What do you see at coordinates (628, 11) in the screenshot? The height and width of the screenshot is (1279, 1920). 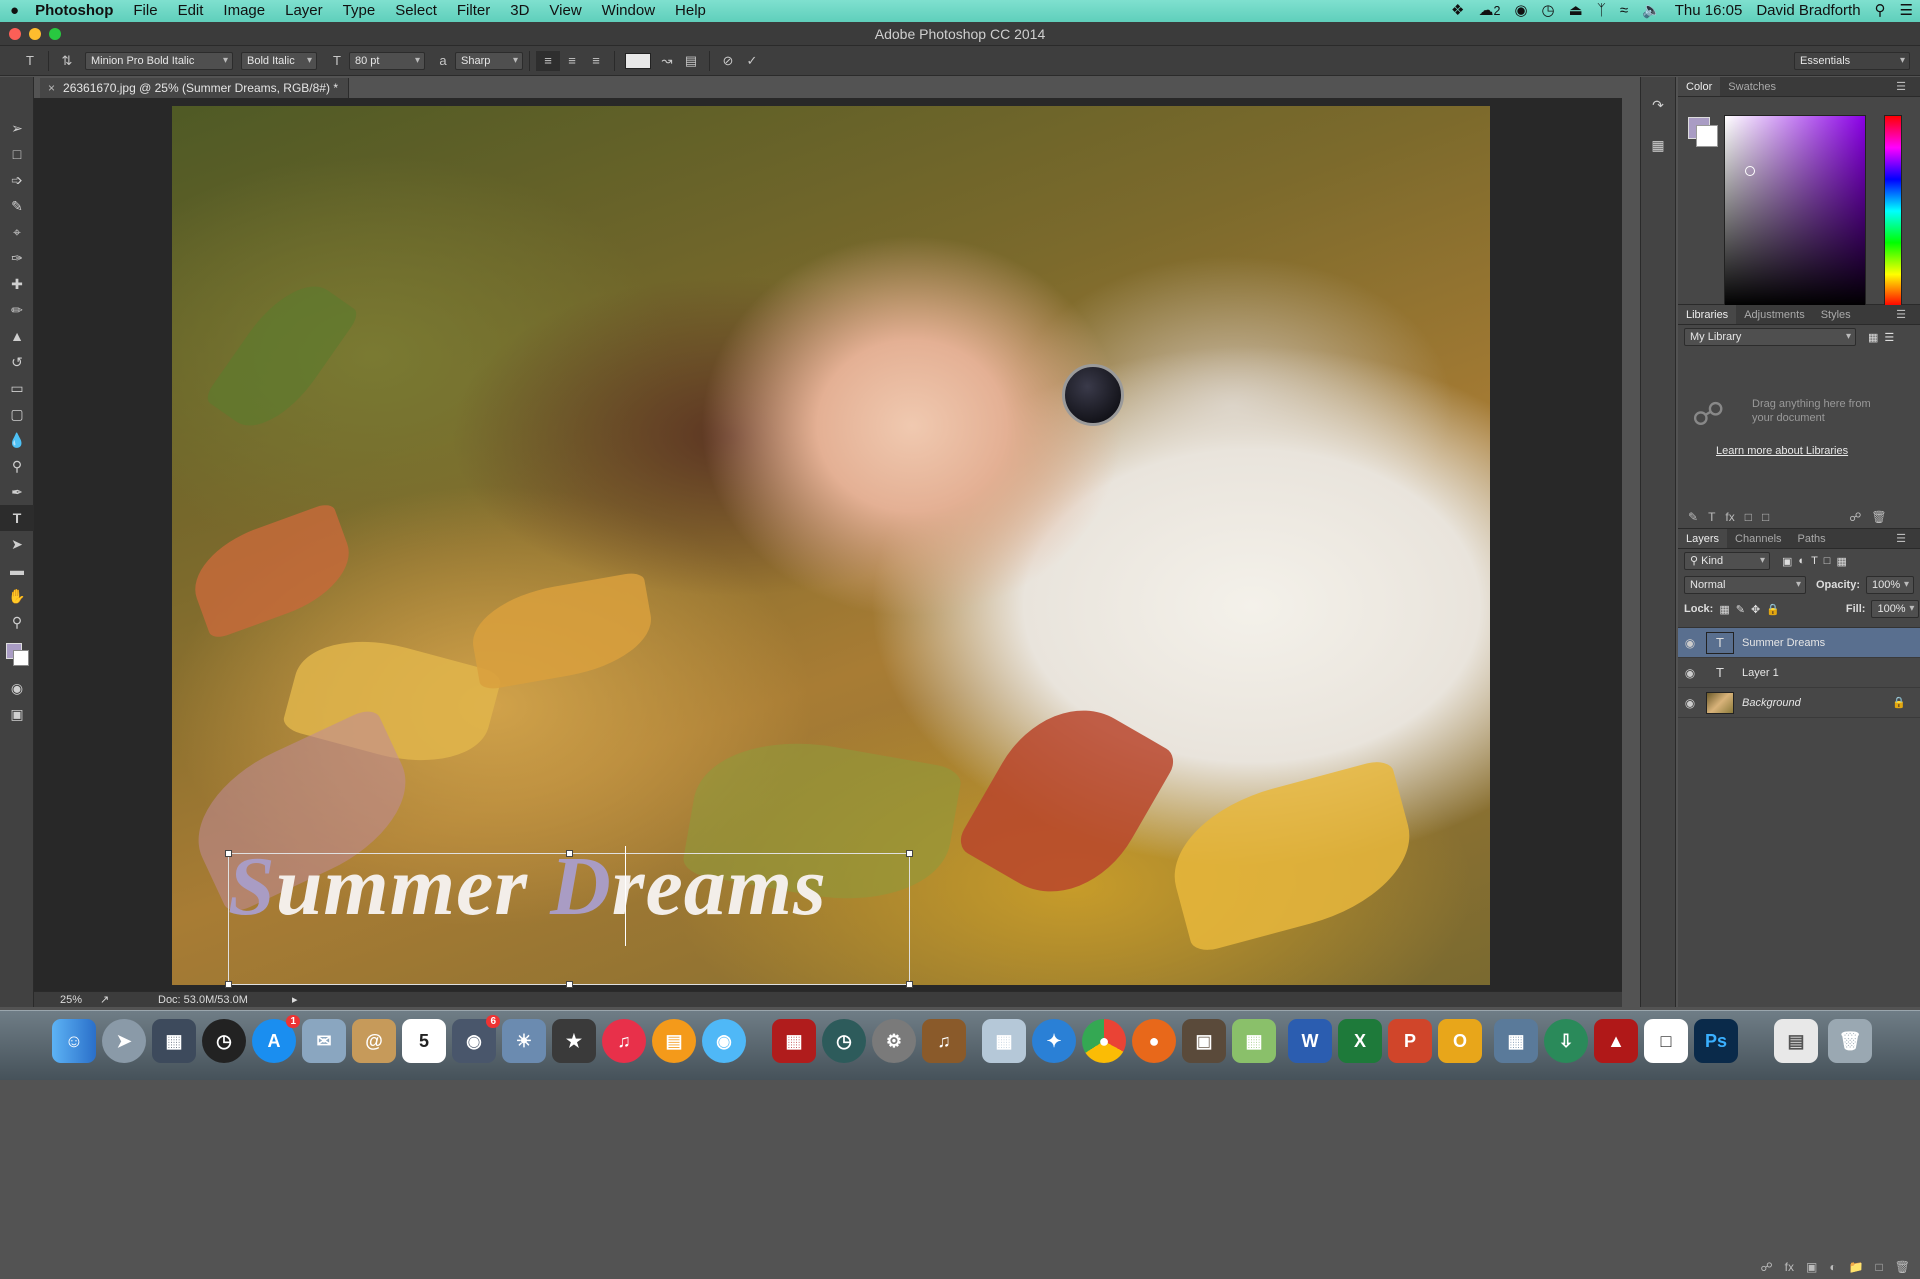 I see `menu-window: Window` at bounding box center [628, 11].